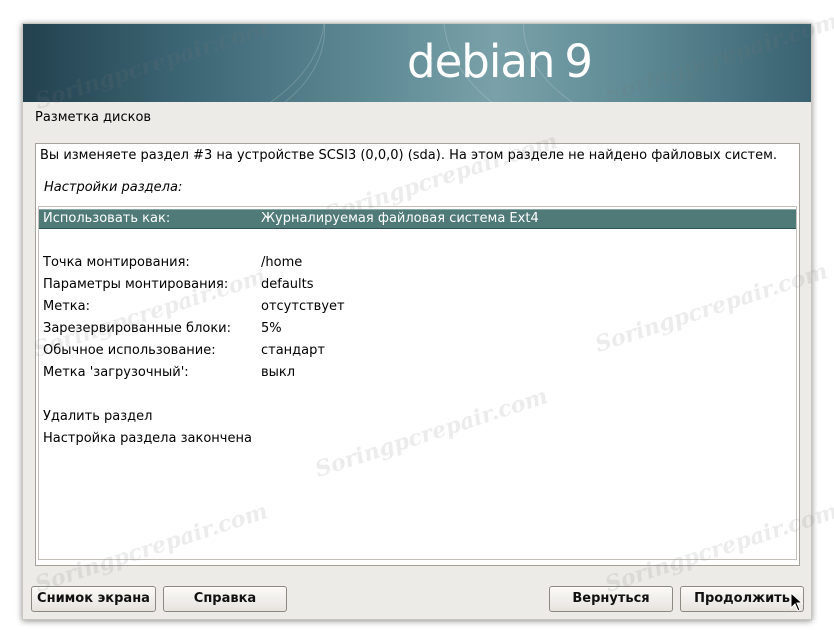 Image resolution: width=834 pixels, height=641 pixels. I want to click on row-label: Использовать как:, so click(107, 218).